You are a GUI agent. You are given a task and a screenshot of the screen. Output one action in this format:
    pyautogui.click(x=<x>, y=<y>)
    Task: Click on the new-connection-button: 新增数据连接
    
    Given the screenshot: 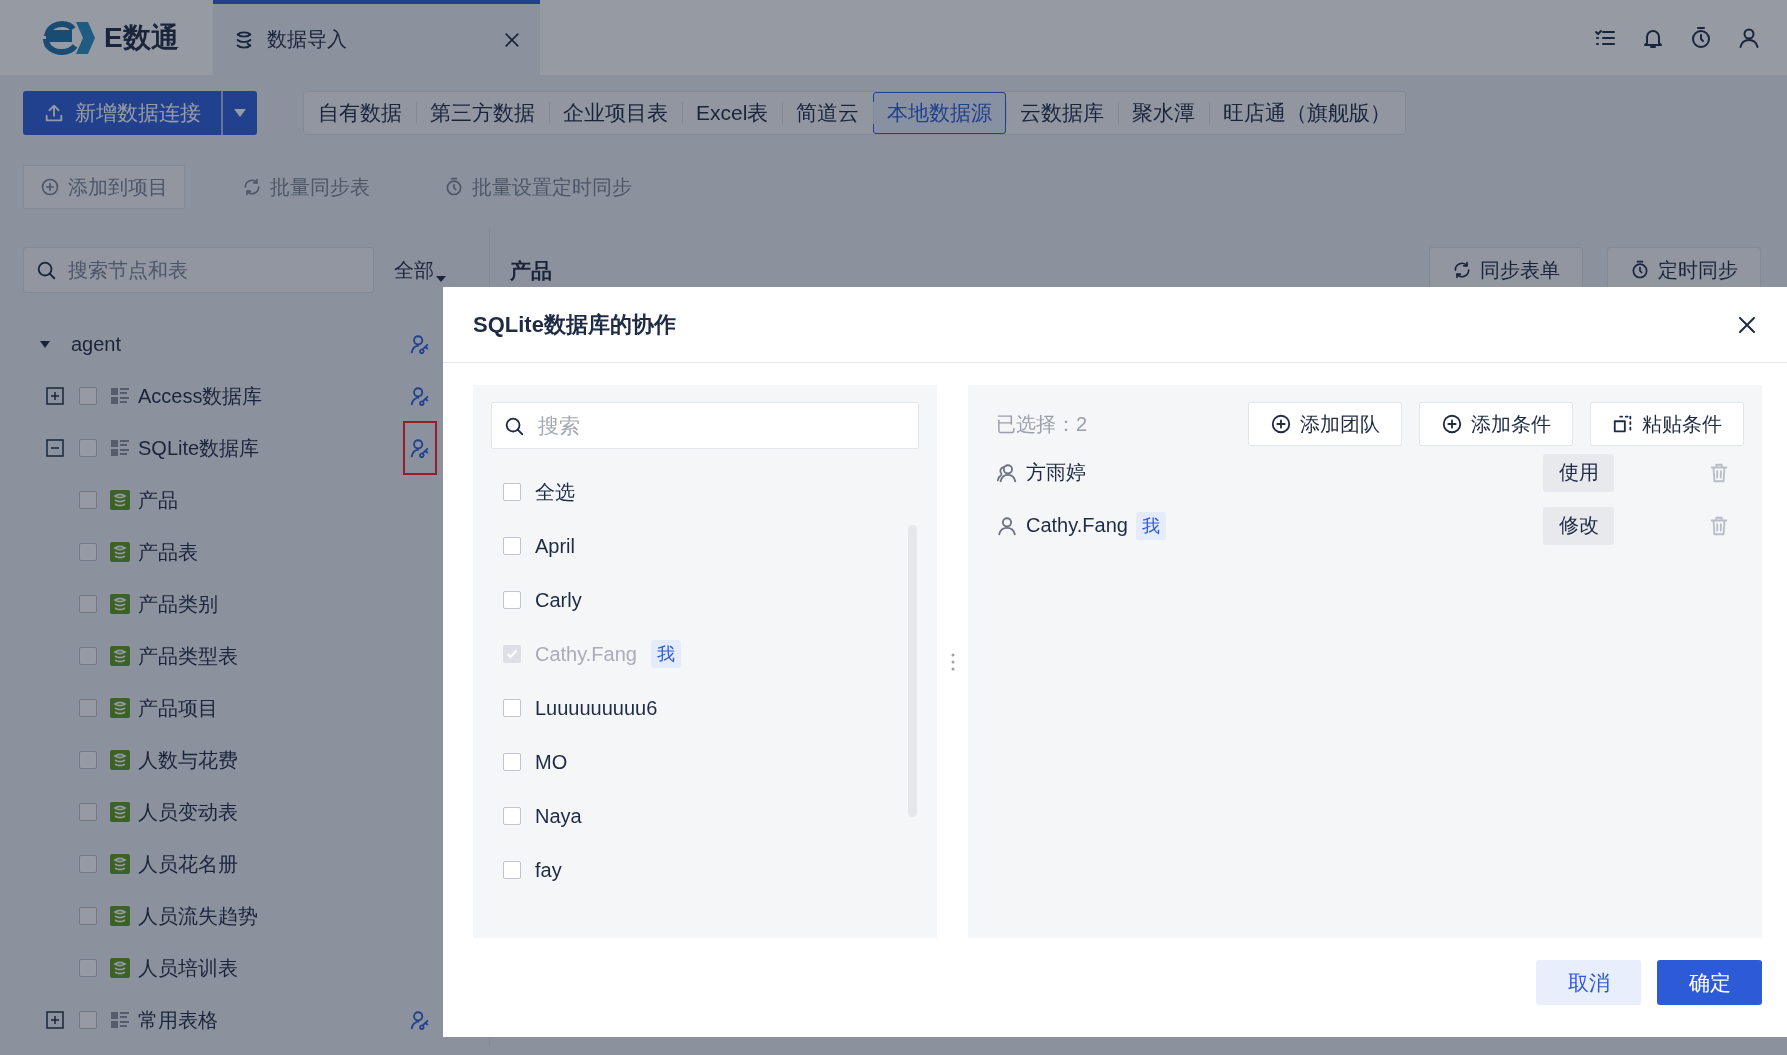 What is the action you would take?
    pyautogui.click(x=122, y=113)
    